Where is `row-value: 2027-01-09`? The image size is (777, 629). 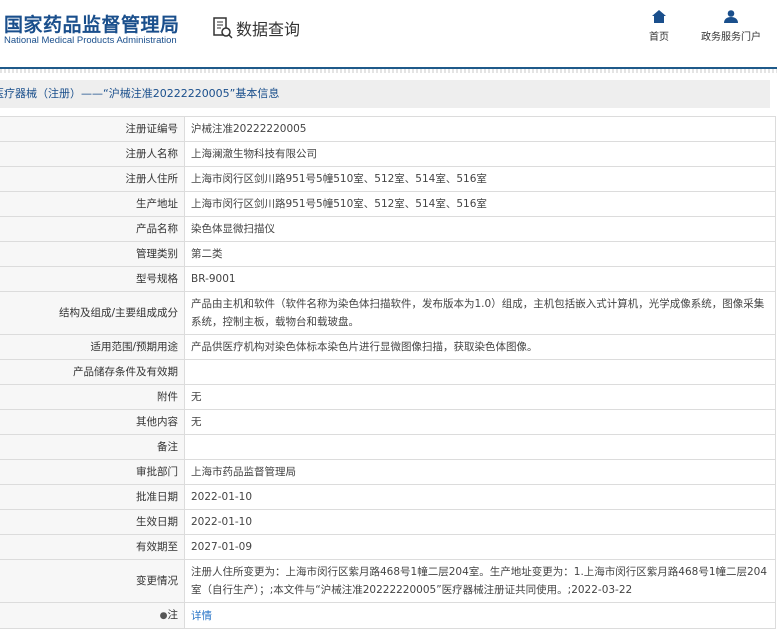
row-value: 2027-01-09 is located at coordinates (480, 547).